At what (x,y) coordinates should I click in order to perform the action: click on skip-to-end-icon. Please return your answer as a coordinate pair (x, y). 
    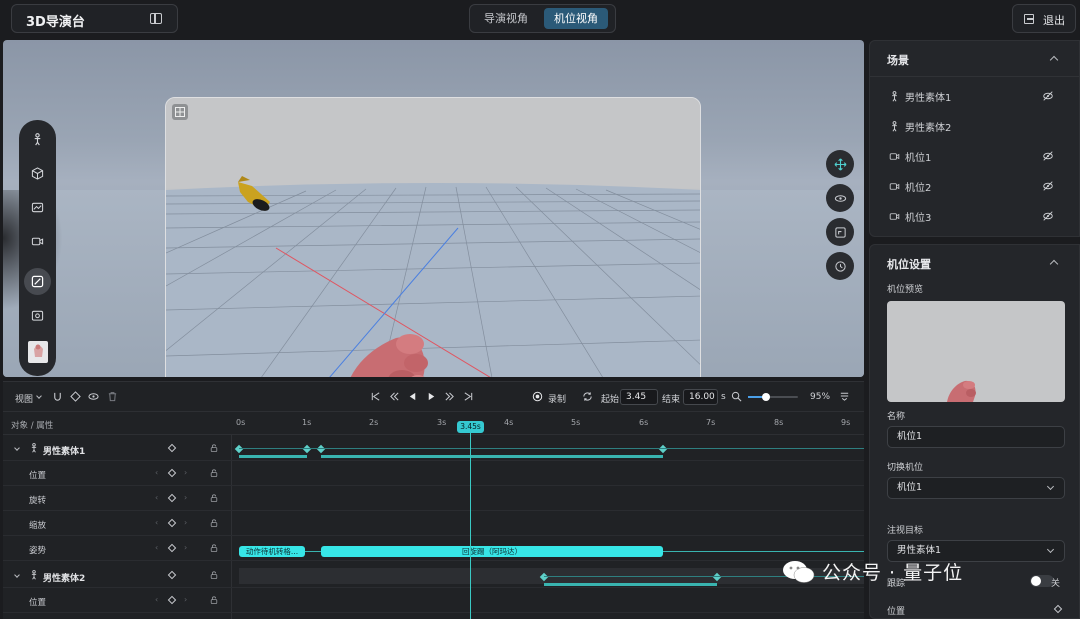
    Looking at the image, I should click on (468, 396).